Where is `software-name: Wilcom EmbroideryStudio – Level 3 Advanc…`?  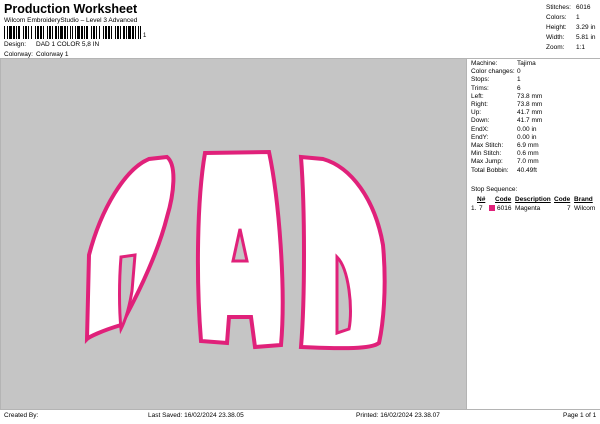
software-name: Wilcom EmbroideryStudio – Level 3 Advanc… is located at coordinates (71, 20).